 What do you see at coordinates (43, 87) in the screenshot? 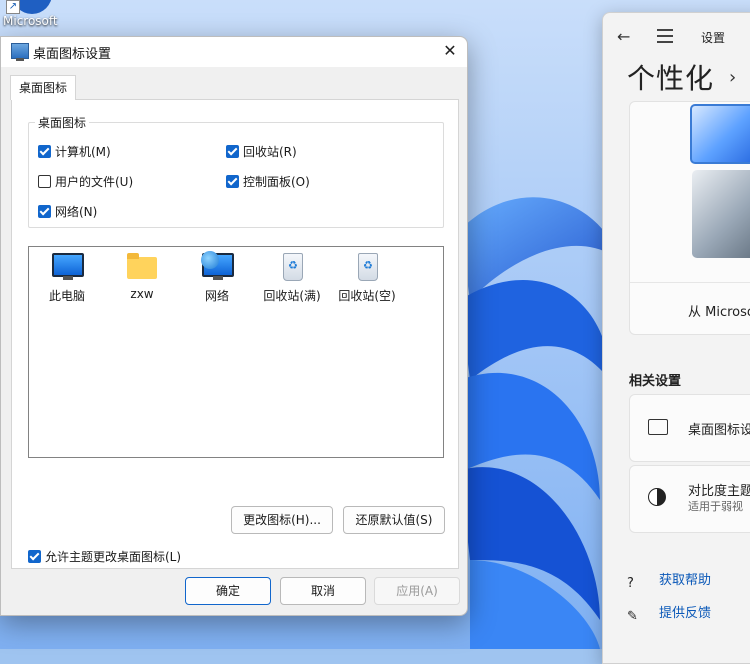
I see `tab-desktop-icons: 桌面图标` at bounding box center [43, 87].